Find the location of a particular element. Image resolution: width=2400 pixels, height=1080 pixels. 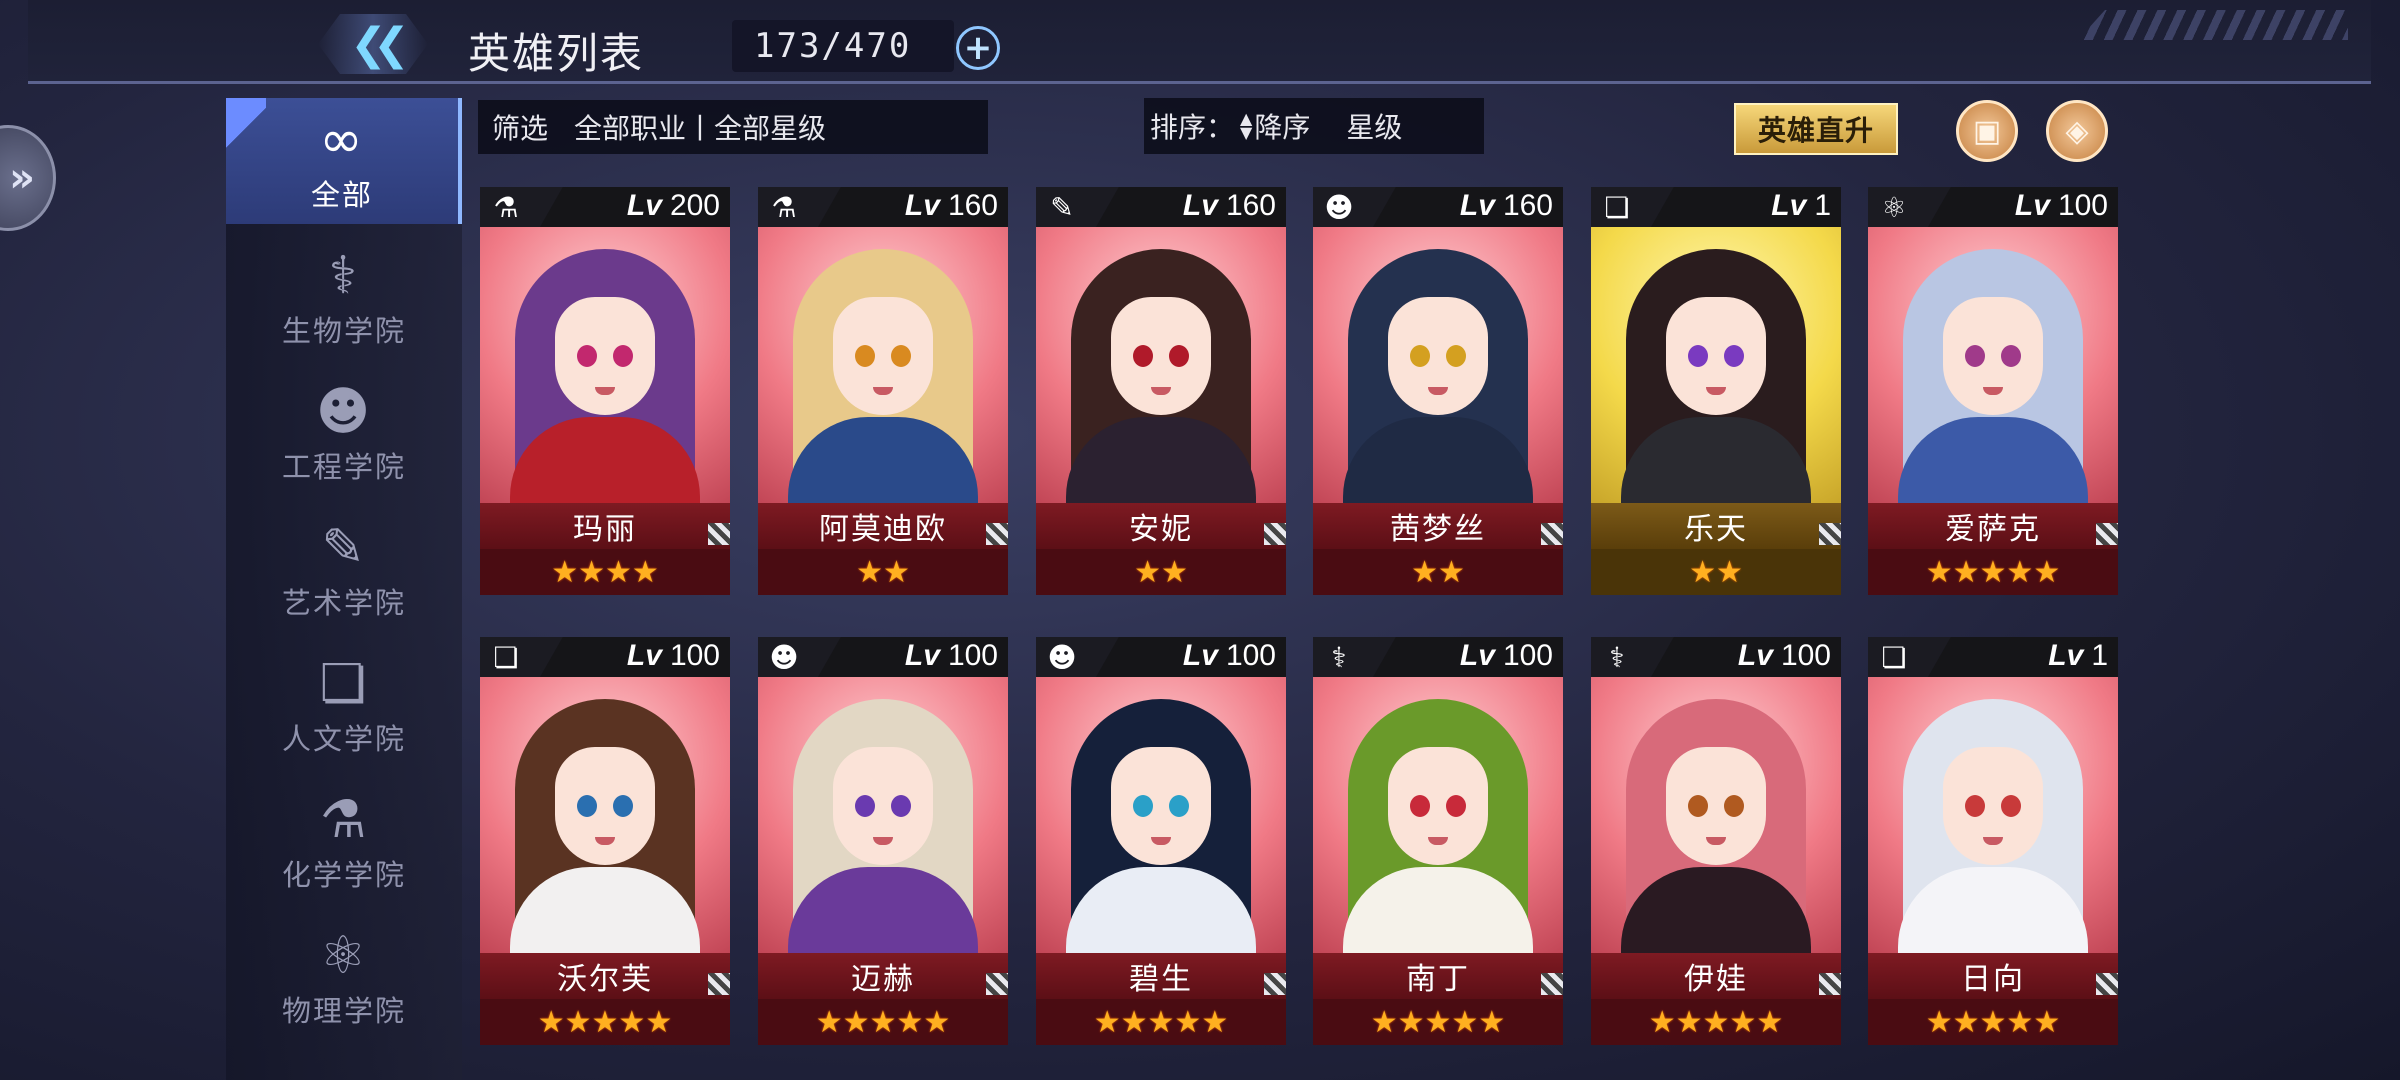

hero-card: ⚛ Lv 100 爱萨克 ★★★★★ is located at coordinates (1993, 391).